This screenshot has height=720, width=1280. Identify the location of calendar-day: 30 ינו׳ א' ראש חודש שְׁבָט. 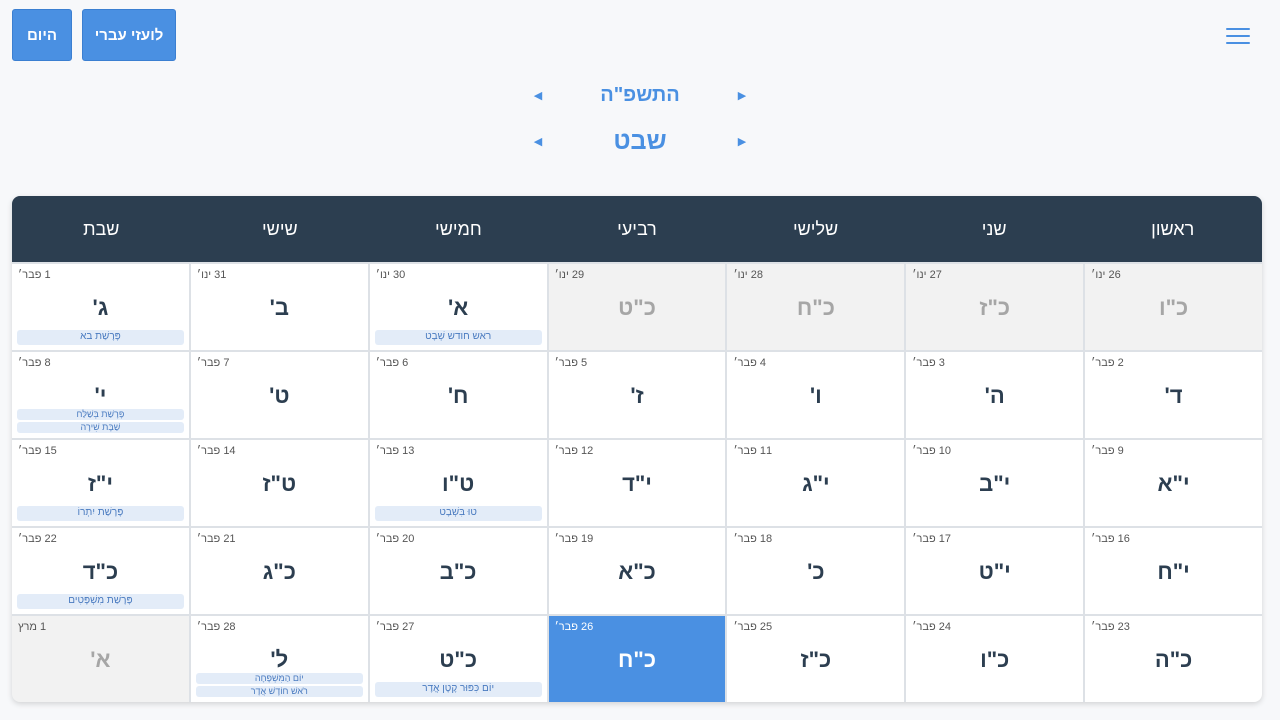
(458, 307).